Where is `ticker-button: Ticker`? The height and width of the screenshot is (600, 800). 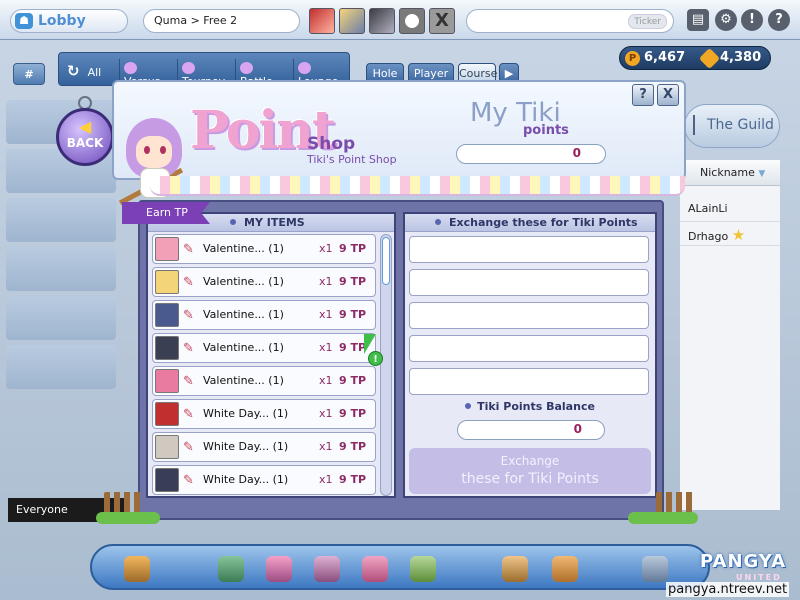
ticker-button: Ticker is located at coordinates (647, 21).